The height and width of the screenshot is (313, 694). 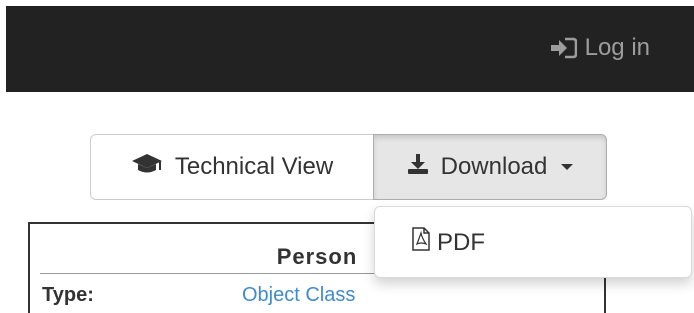 I want to click on chevron-down-icon, so click(x=567, y=167).